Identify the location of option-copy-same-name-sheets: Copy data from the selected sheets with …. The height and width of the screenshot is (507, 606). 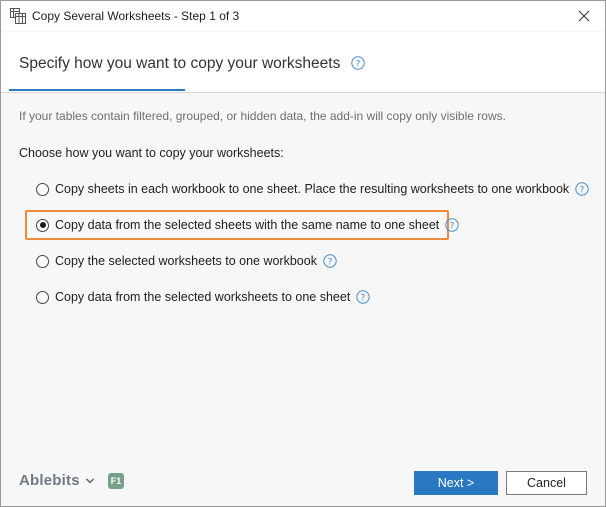
(247, 225).